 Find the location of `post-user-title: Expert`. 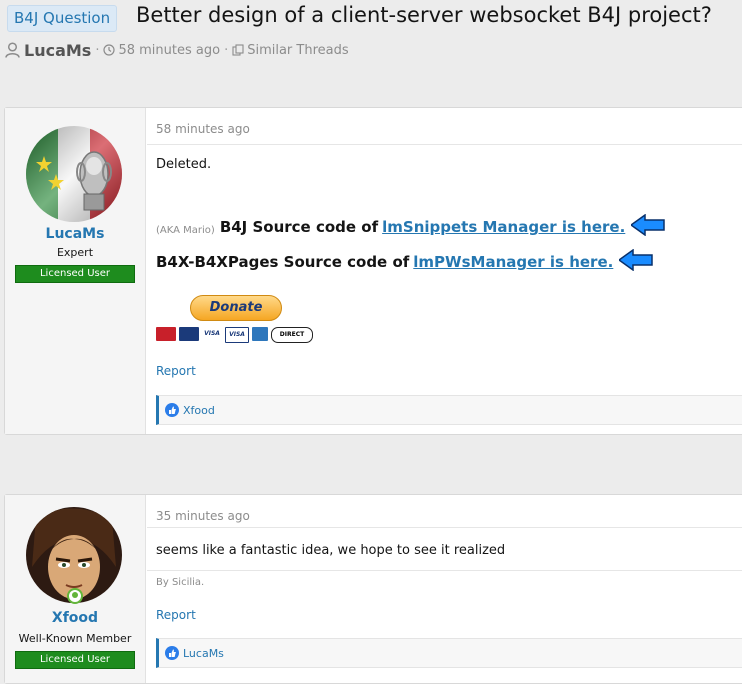

post-user-title: Expert is located at coordinates (75, 252).